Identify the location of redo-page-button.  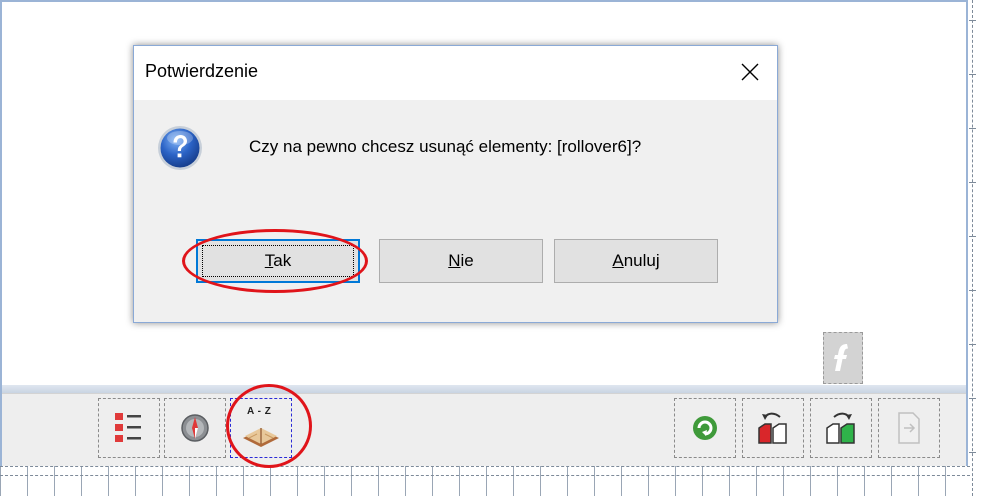
(841, 428).